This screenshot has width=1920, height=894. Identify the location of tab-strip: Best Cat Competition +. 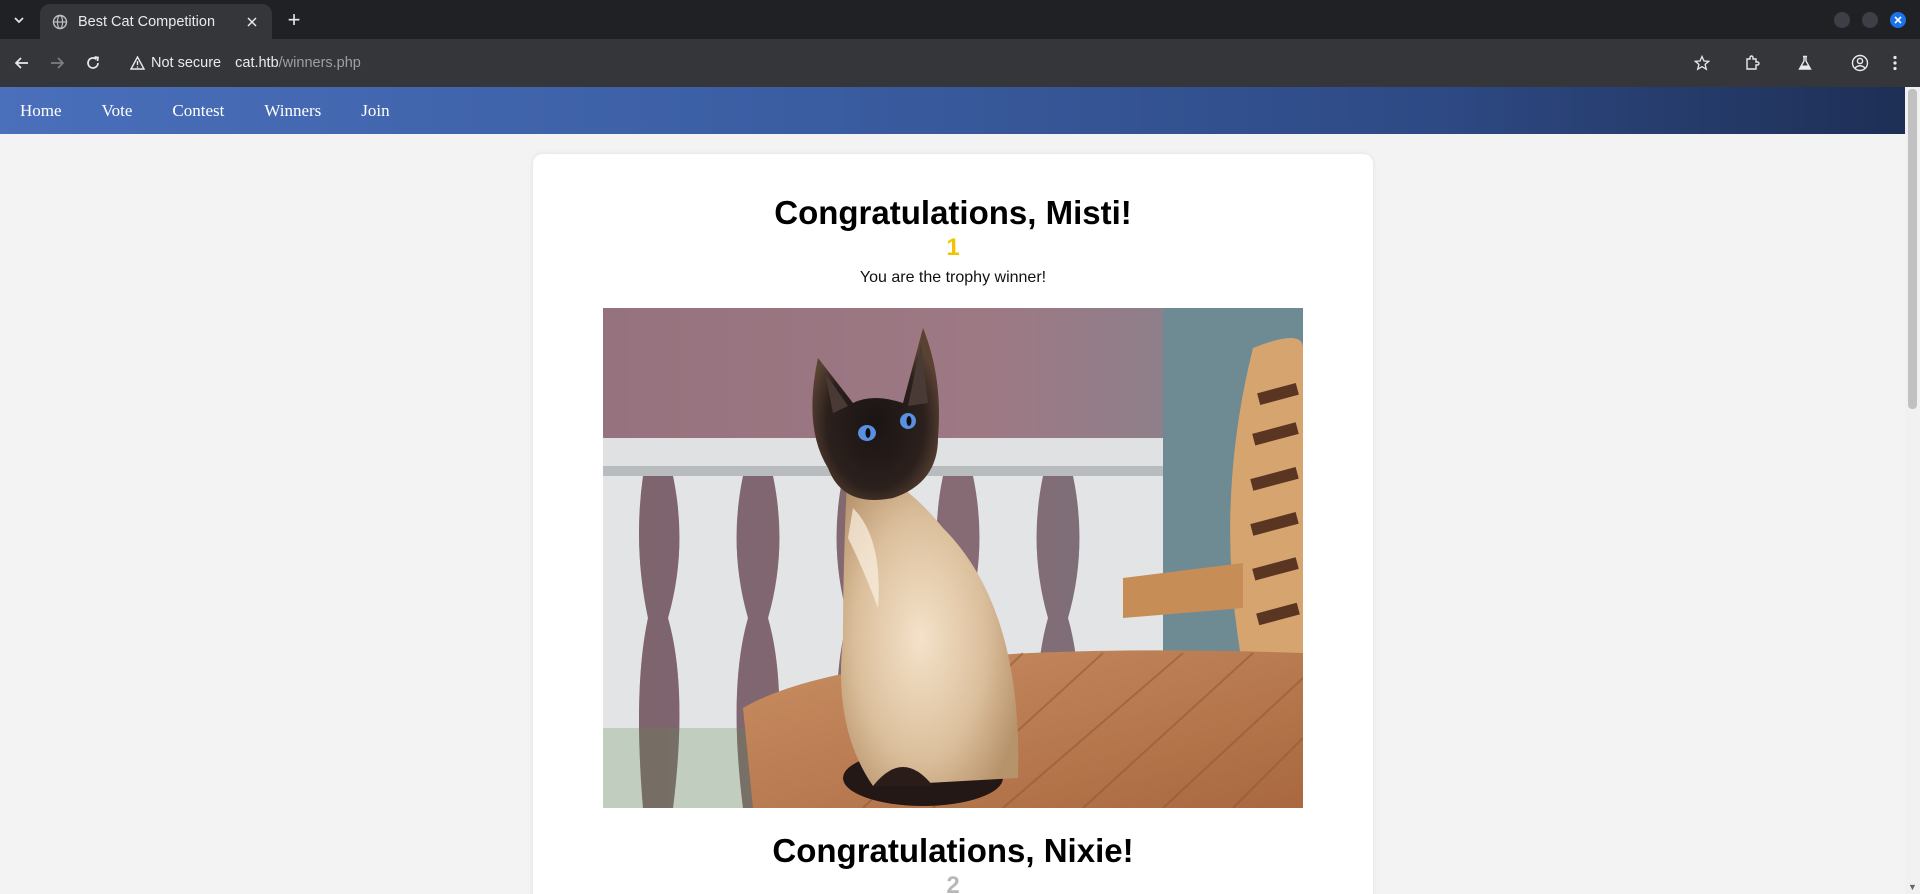
(960, 19).